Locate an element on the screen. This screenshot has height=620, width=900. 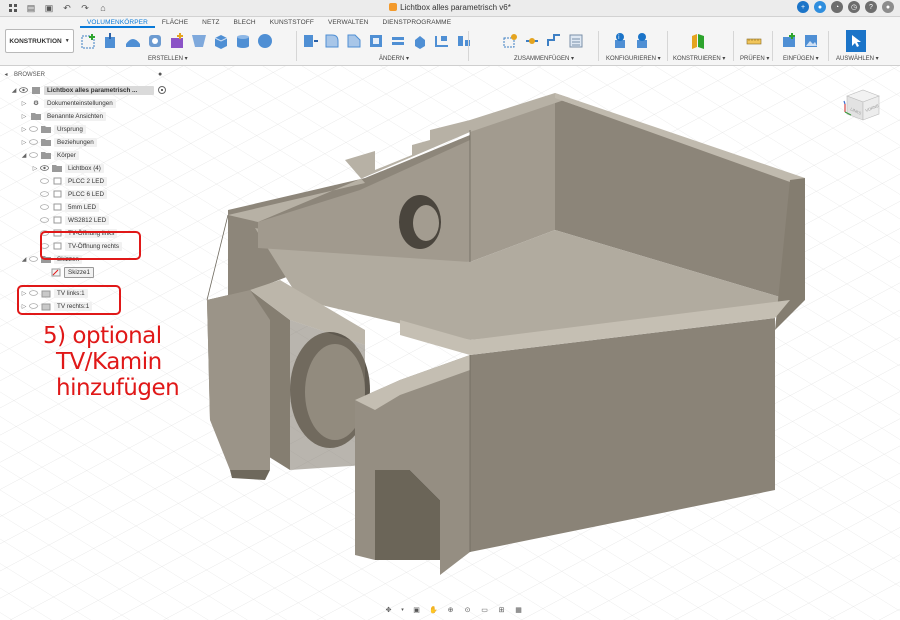
box-icon is located at coordinates (221, 41).